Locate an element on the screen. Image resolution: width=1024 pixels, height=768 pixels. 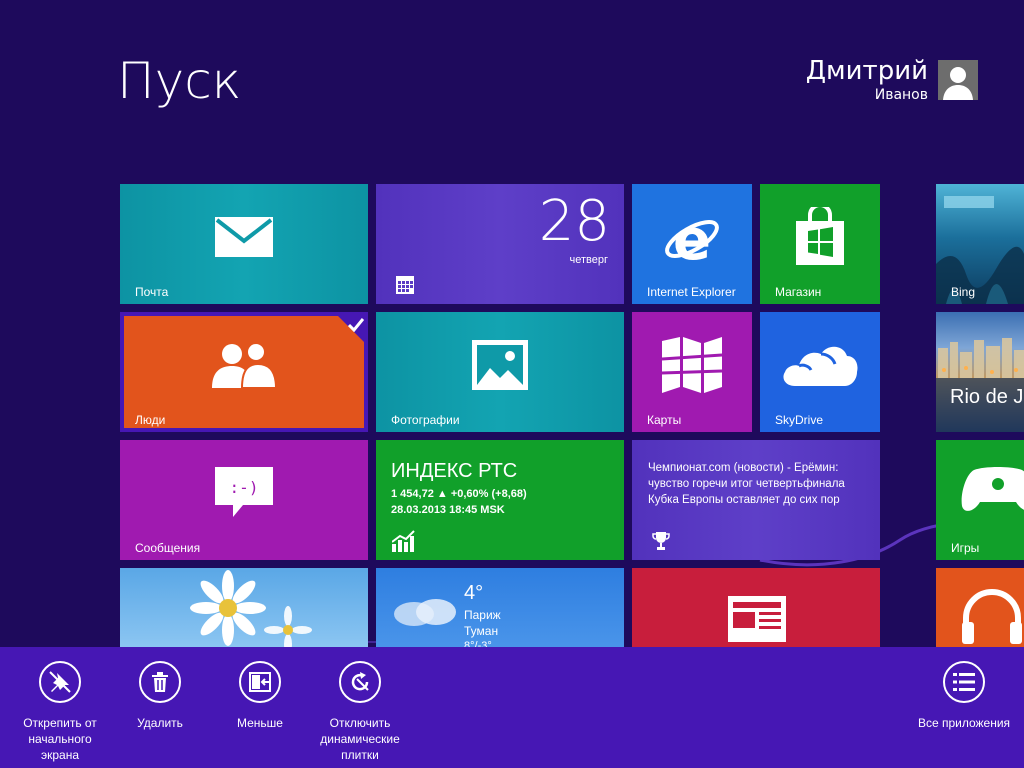
tile-news is located at coordinates (756, 608).